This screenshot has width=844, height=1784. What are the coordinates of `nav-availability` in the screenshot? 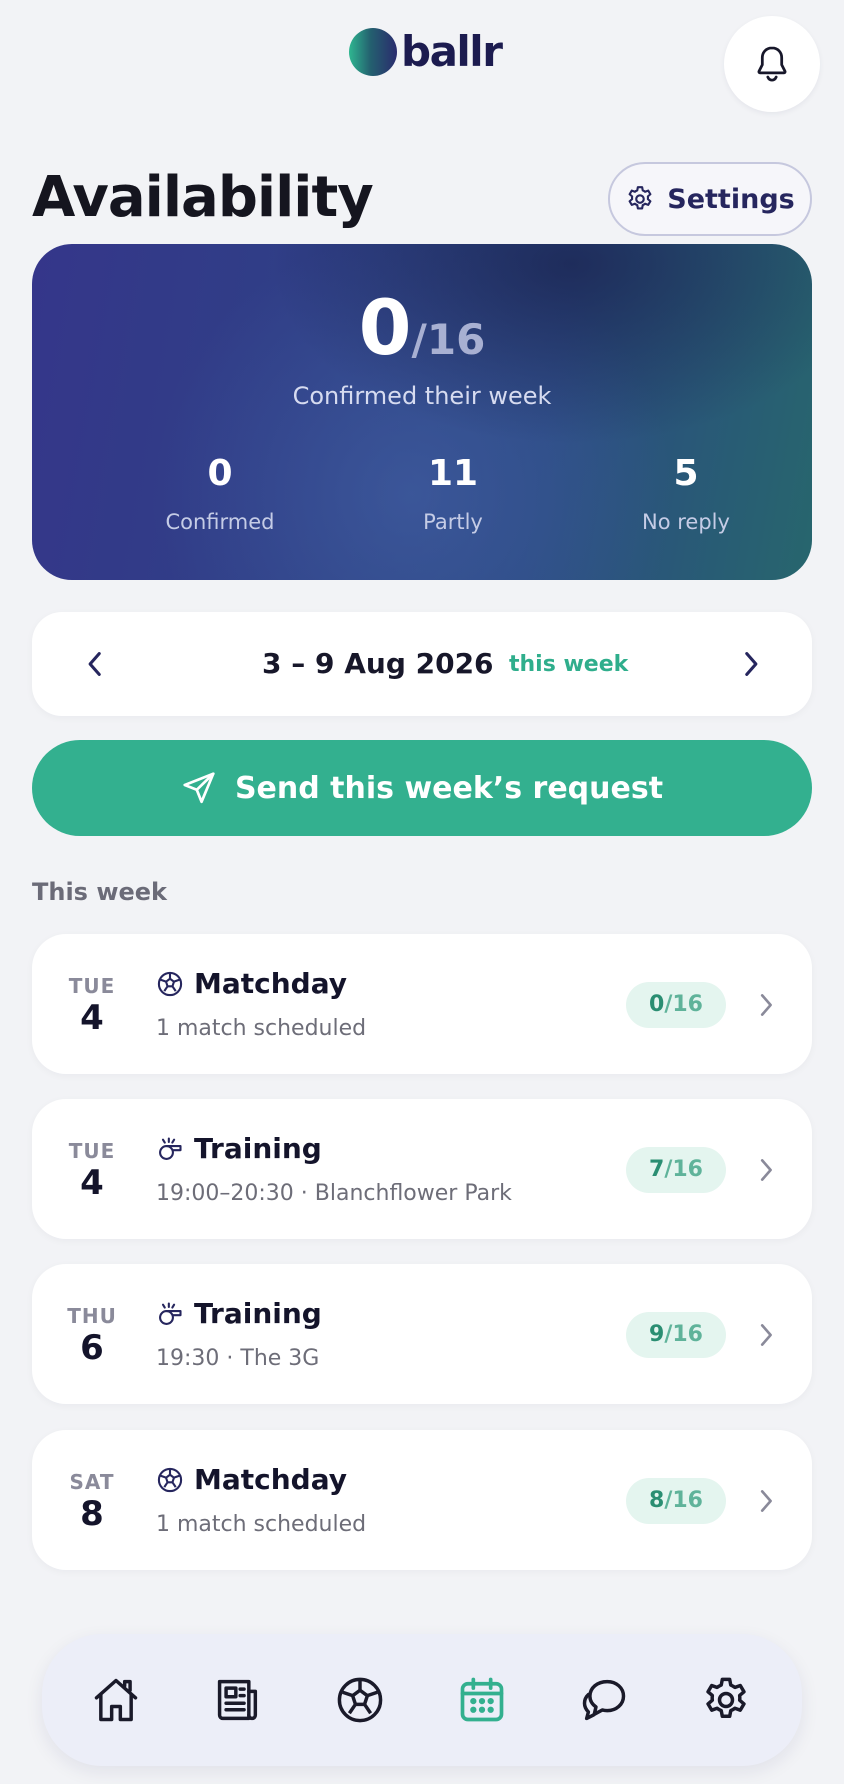 It's located at (482, 1700).